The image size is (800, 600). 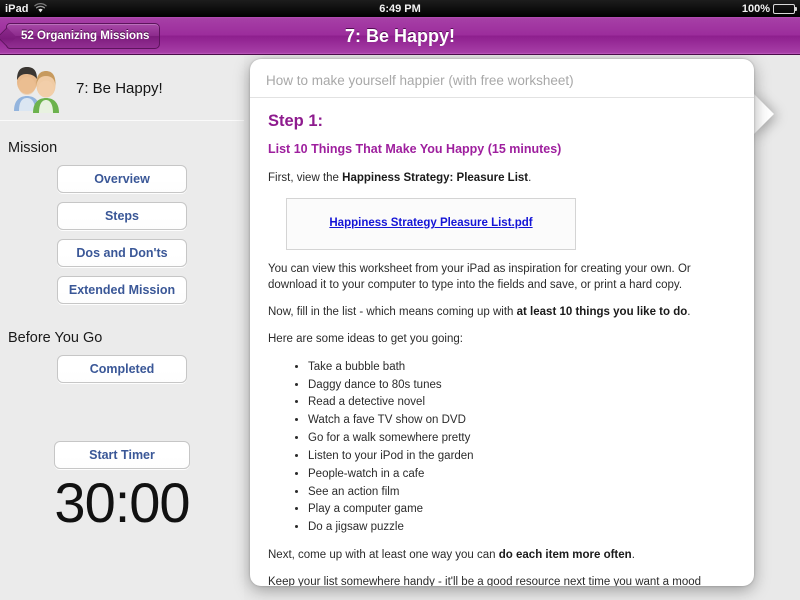 What do you see at coordinates (522, 402) in the screenshot?
I see `list-item: Read a detective novel` at bounding box center [522, 402].